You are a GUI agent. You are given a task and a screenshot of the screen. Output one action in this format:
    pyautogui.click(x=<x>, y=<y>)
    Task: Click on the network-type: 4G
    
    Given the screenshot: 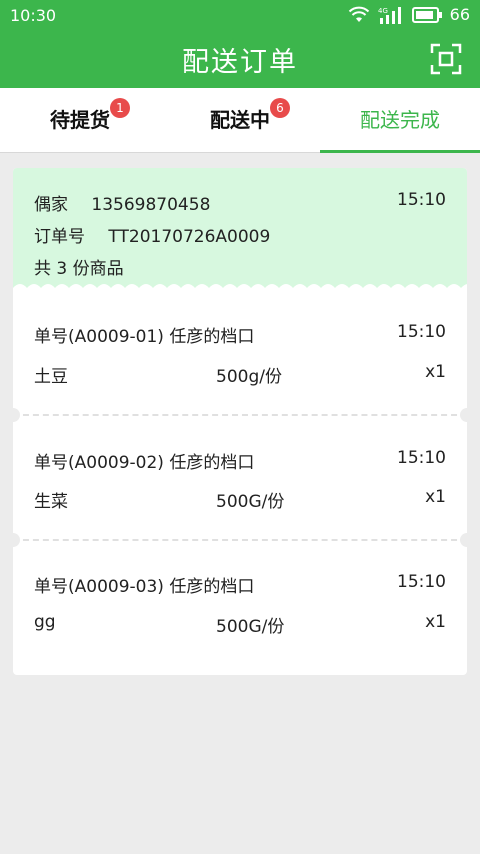 What is the action you would take?
    pyautogui.click(x=383, y=11)
    